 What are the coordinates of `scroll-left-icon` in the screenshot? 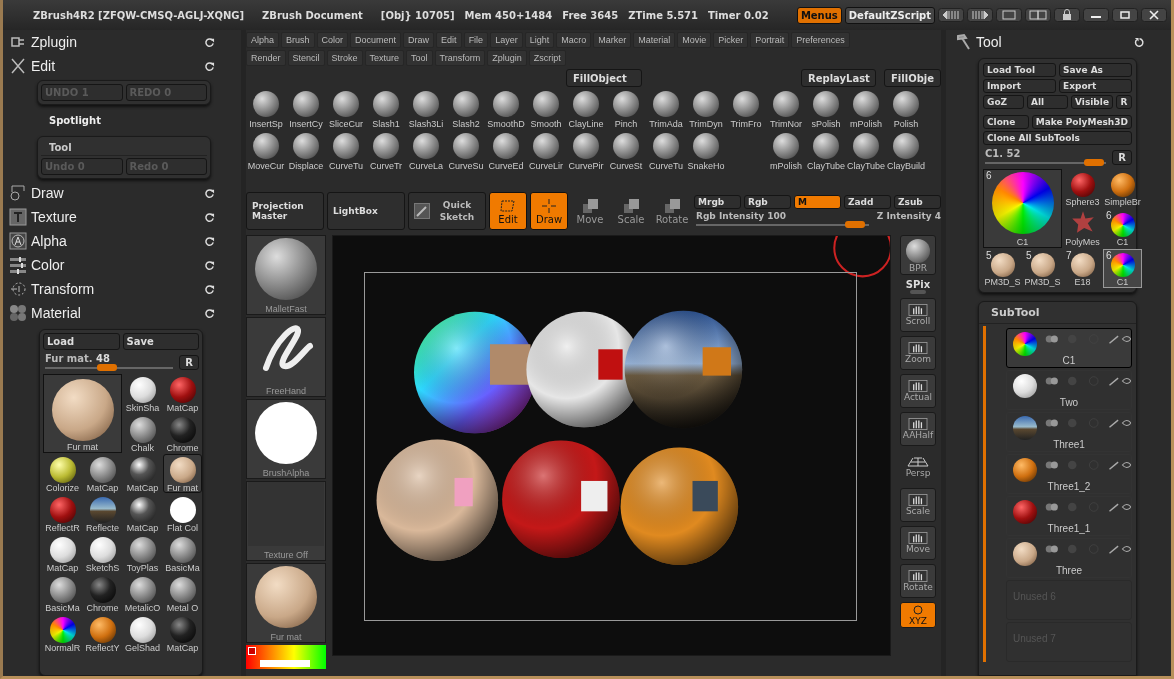 It's located at (951, 15).